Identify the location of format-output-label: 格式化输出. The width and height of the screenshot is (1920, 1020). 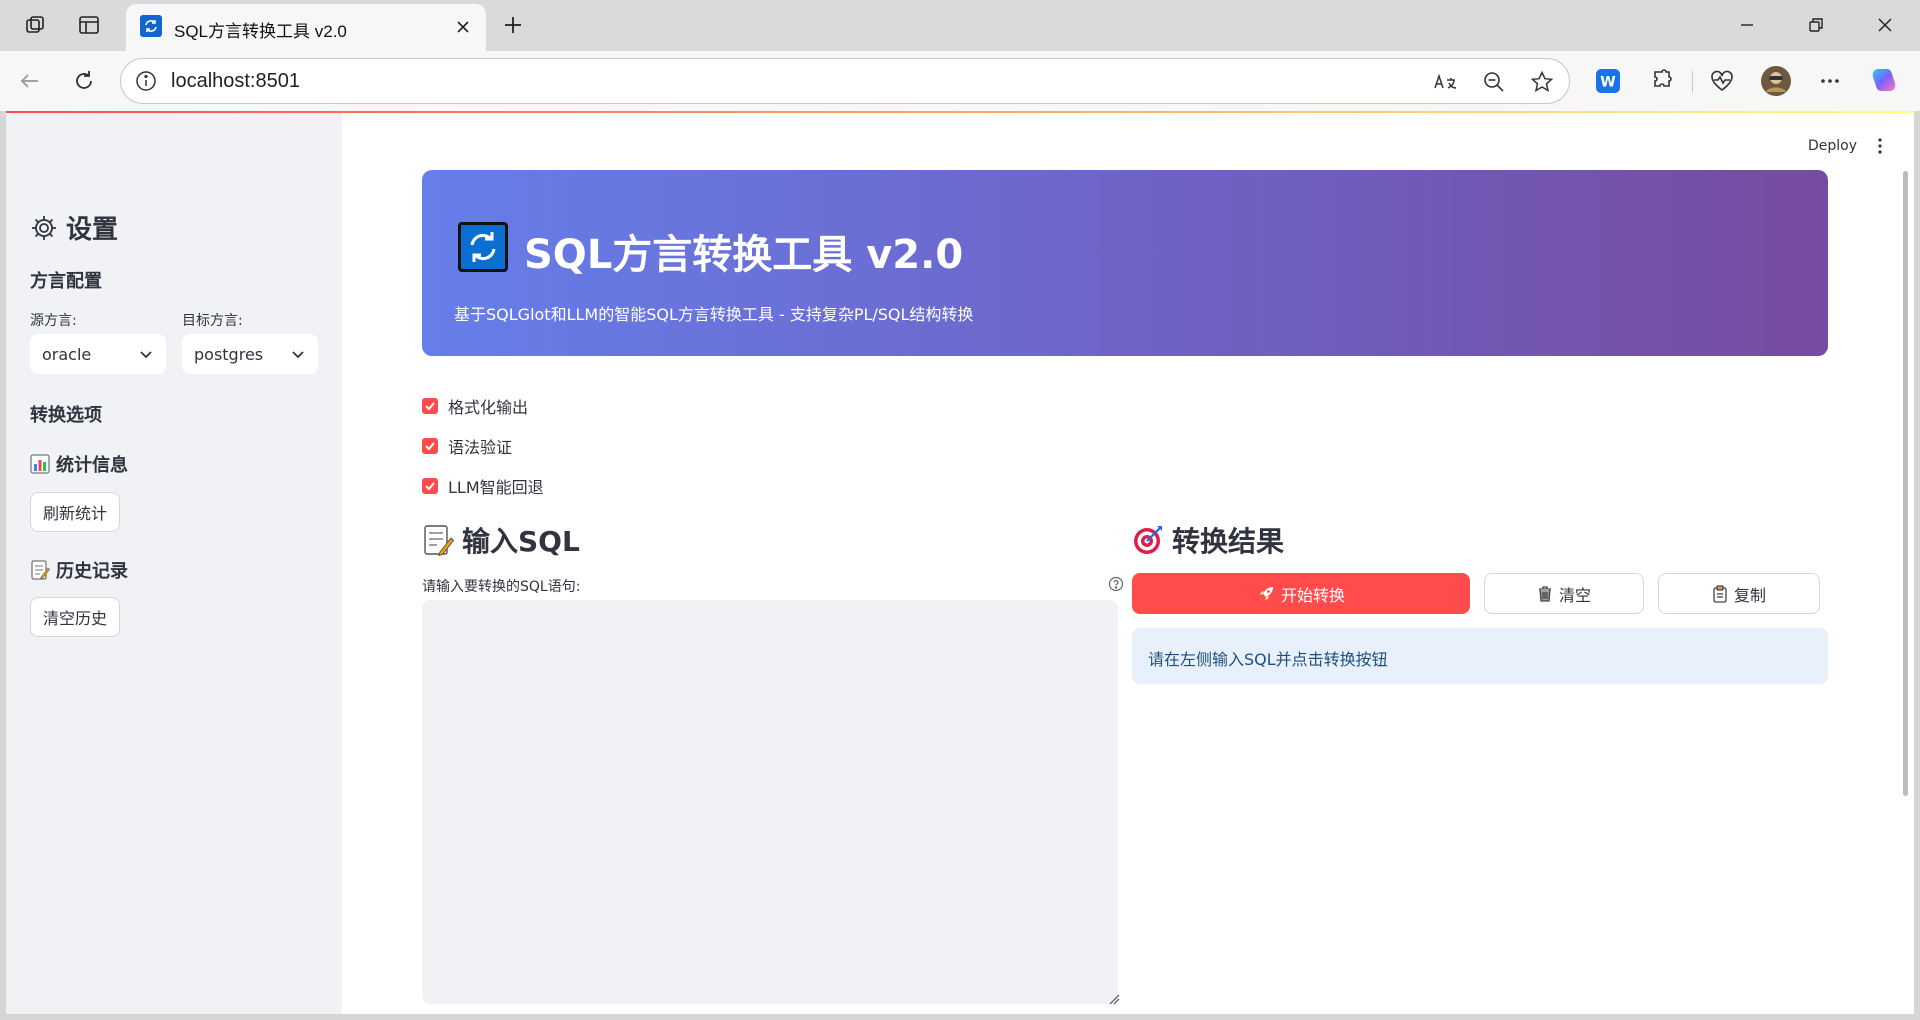
(488, 407).